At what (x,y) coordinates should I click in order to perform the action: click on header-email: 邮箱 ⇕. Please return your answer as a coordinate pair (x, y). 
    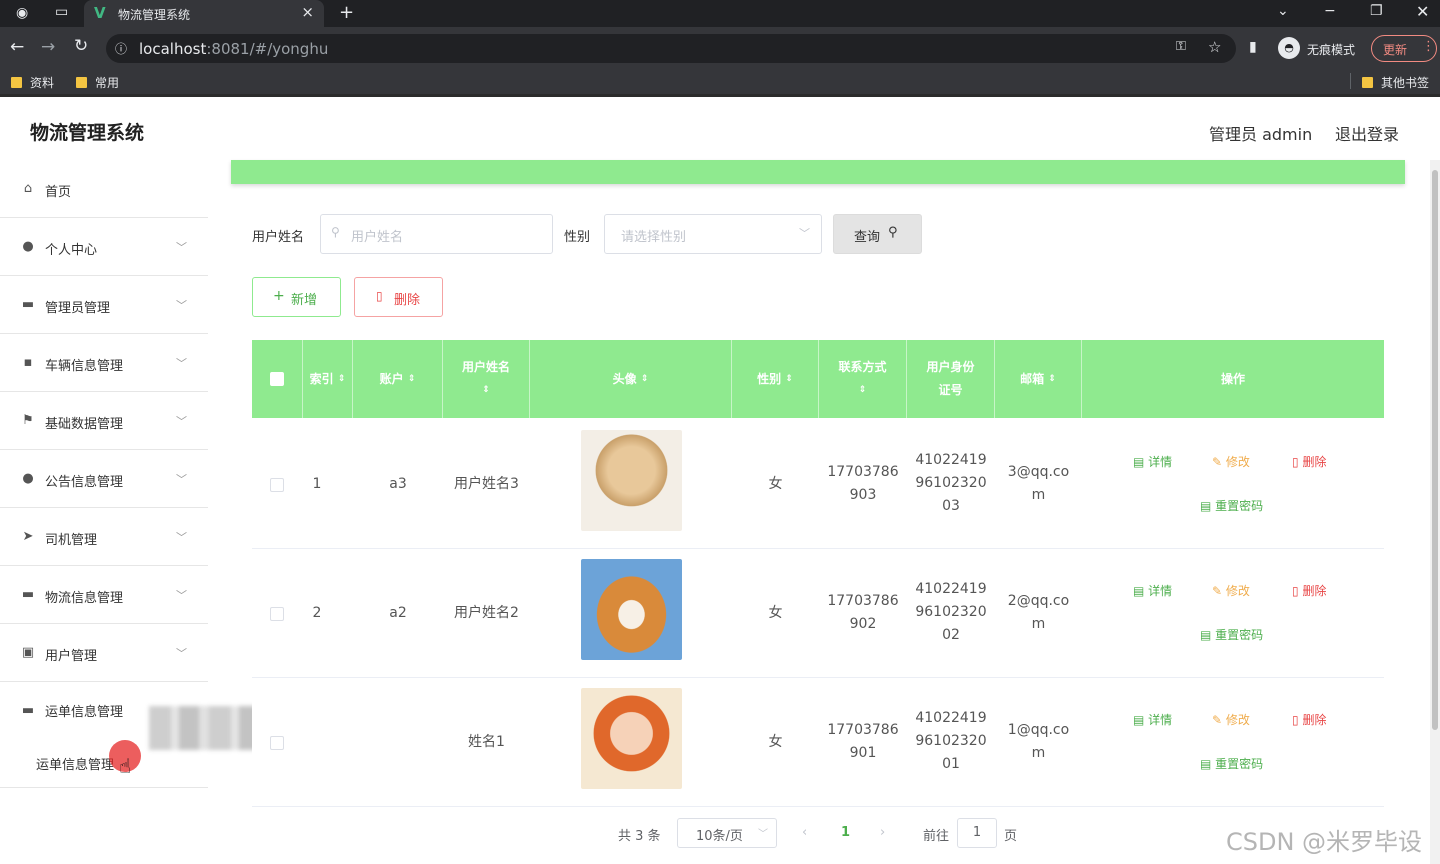
    Looking at the image, I should click on (1038, 379).